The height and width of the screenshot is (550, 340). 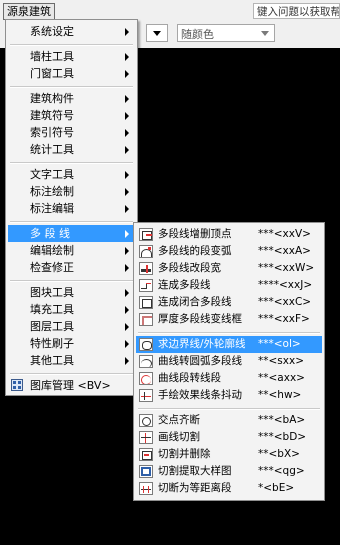 What do you see at coordinates (229, 285) in the screenshot?
I see `submenu-item-join-polyline: 连成多段线 ****<xxJ>` at bounding box center [229, 285].